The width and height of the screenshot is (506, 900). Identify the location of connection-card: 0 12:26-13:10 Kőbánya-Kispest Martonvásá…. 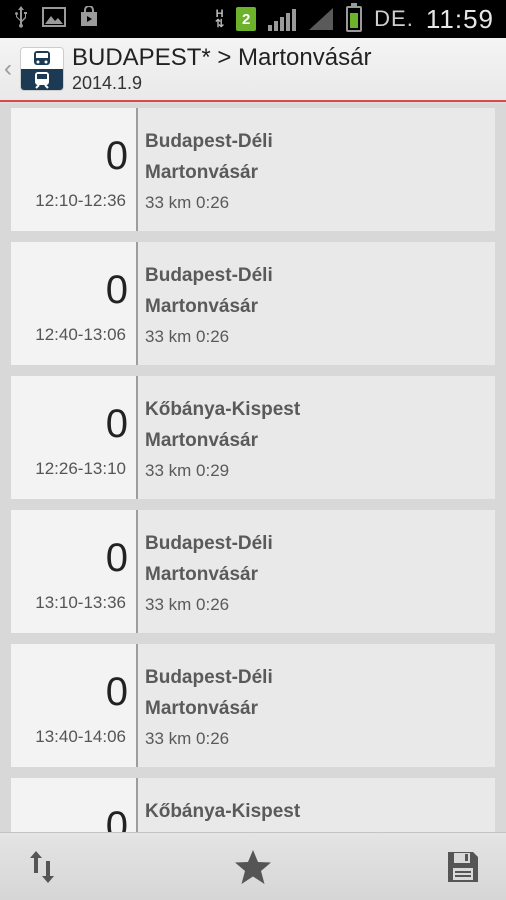
(253, 437).